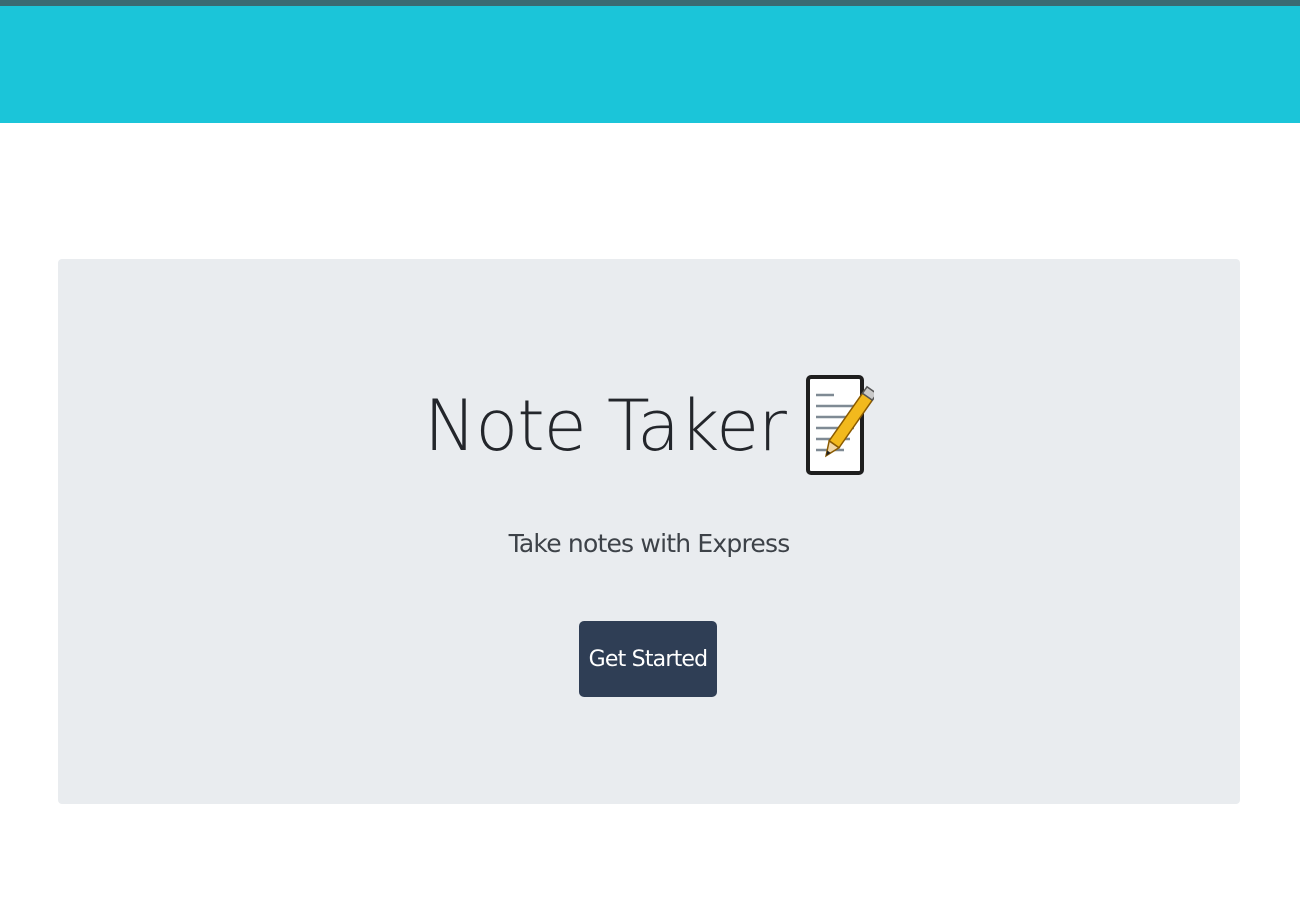  Describe the element at coordinates (605, 426) in the screenshot. I see `page-title: Note Taker` at that location.